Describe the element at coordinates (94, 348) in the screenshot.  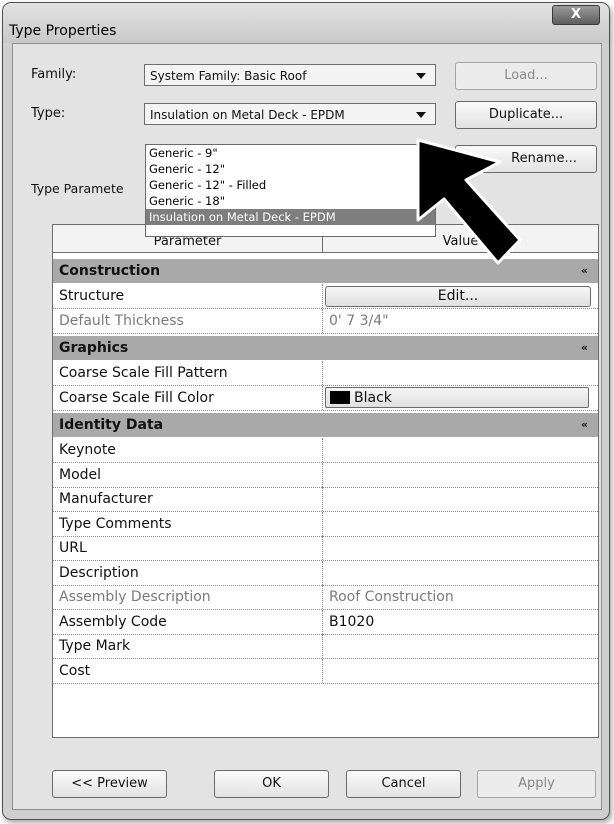
I see `group-graphics-label: Graphics` at that location.